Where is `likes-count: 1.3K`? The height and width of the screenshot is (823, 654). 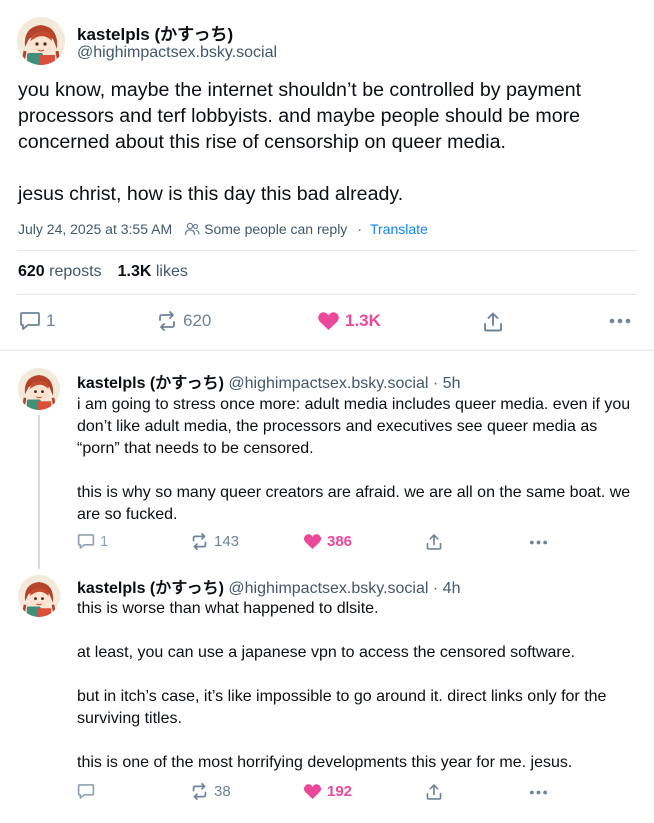
likes-count: 1.3K is located at coordinates (134, 271).